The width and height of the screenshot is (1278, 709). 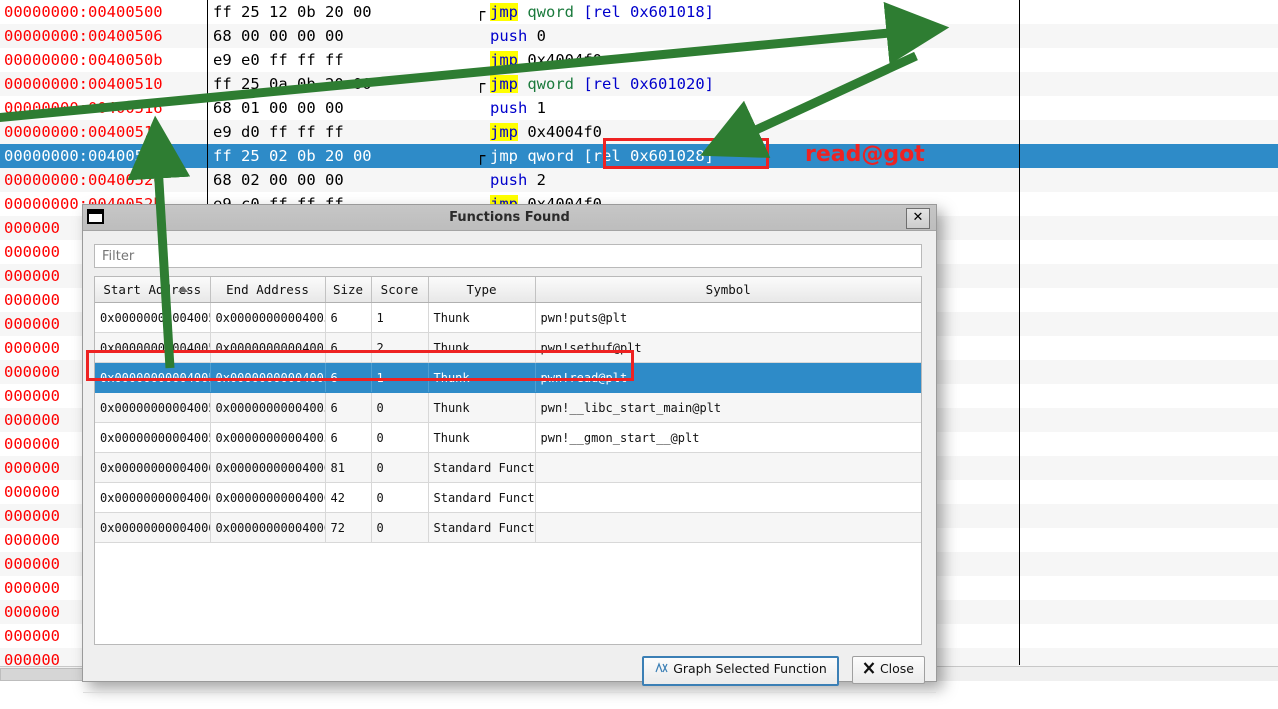 What do you see at coordinates (896, 668) in the screenshot?
I see `close-button-label: Close` at bounding box center [896, 668].